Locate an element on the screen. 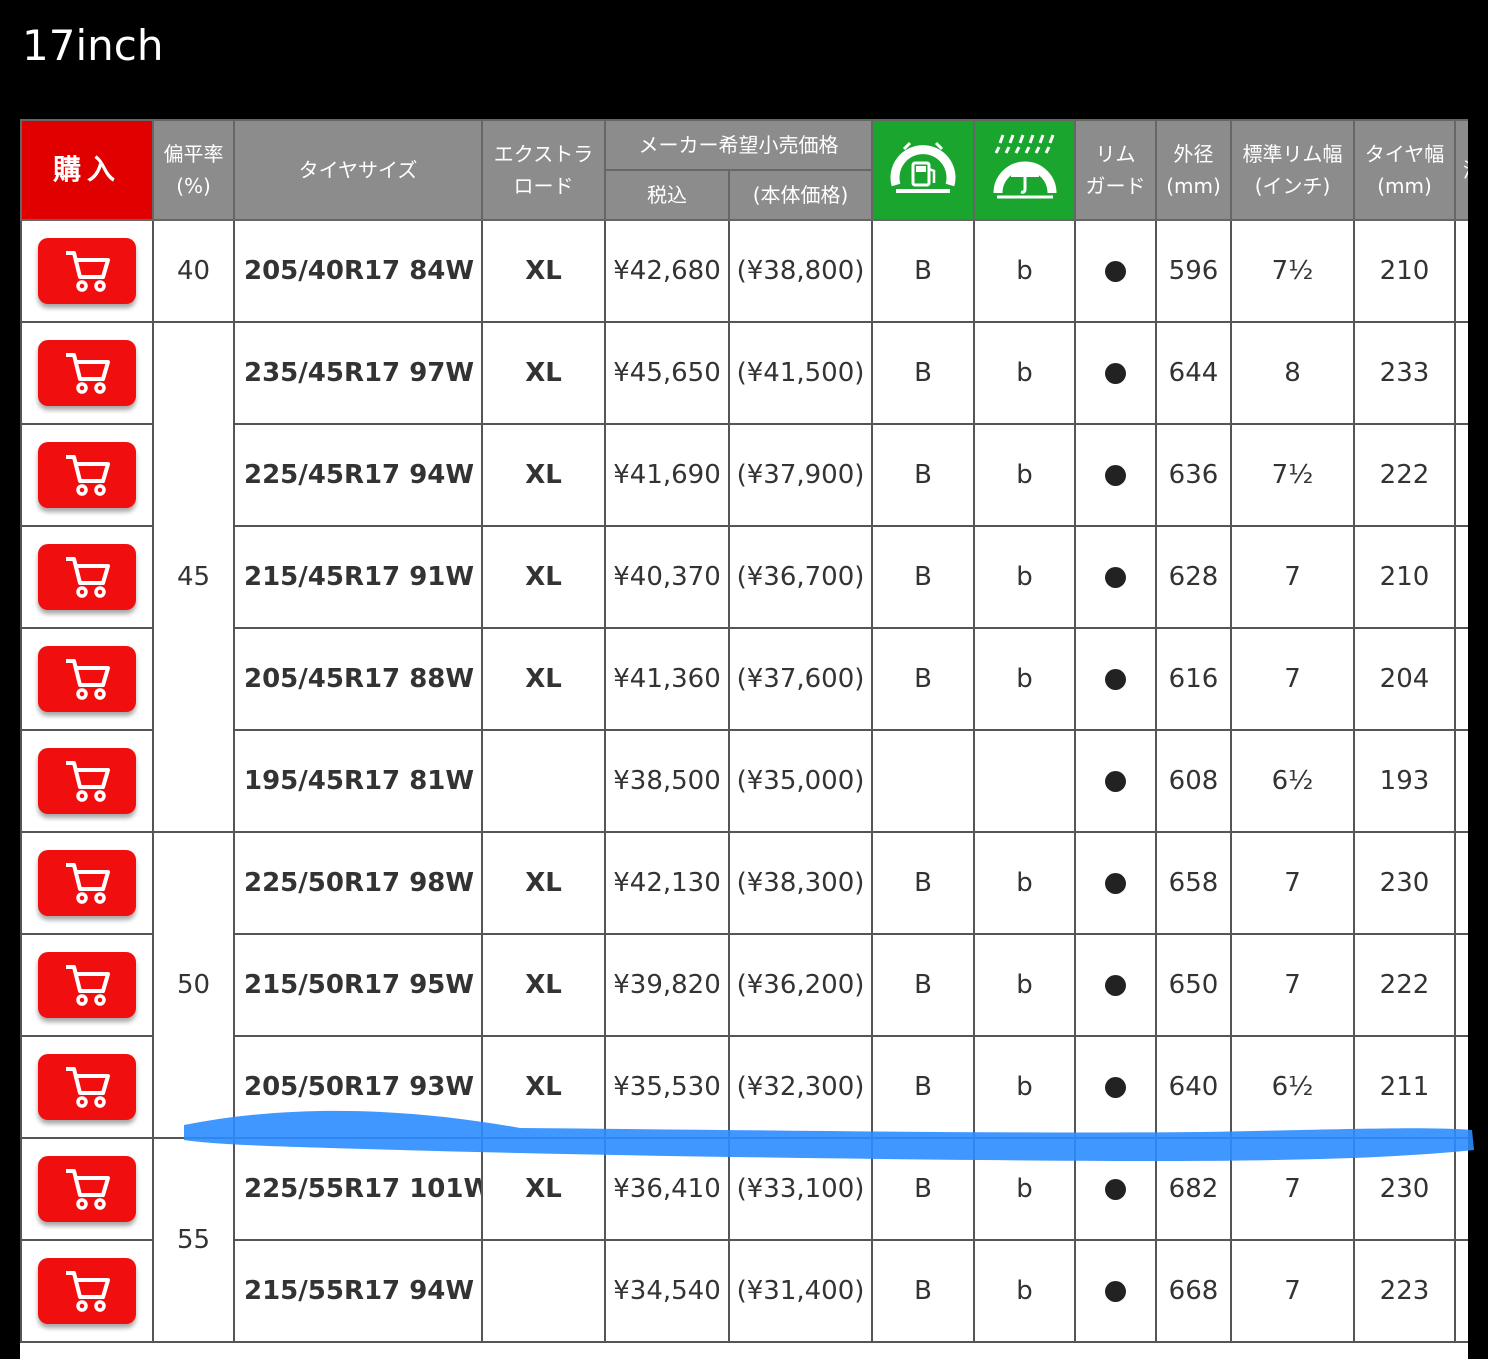 The width and height of the screenshot is (1488, 1359). tire-width-cell: 204 is located at coordinates (1404, 679).